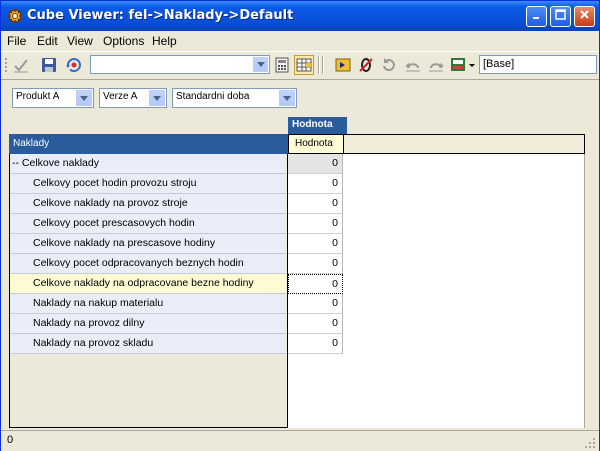 The height and width of the screenshot is (451, 600). I want to click on refresh-icon, so click(389, 65).